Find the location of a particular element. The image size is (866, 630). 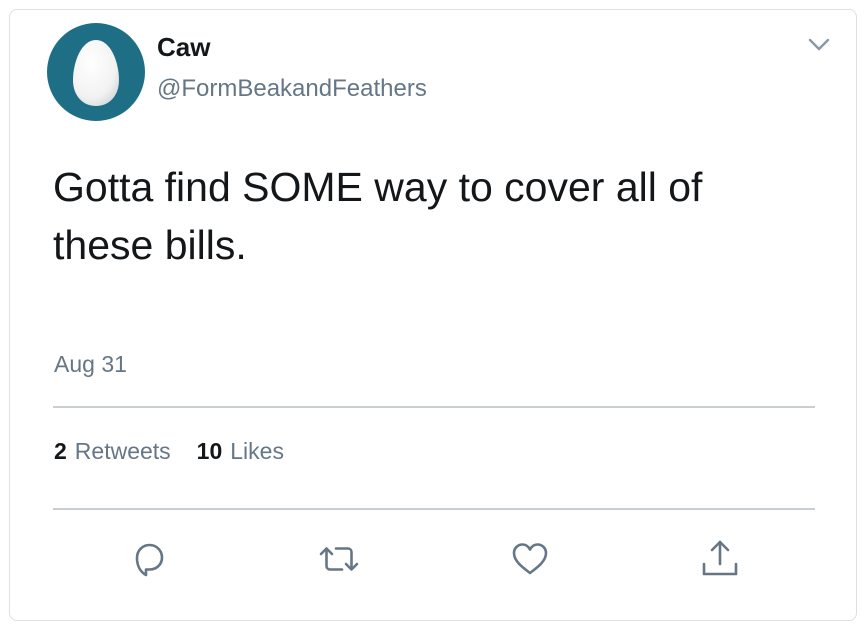

tweet-menu-button is located at coordinates (819, 45).